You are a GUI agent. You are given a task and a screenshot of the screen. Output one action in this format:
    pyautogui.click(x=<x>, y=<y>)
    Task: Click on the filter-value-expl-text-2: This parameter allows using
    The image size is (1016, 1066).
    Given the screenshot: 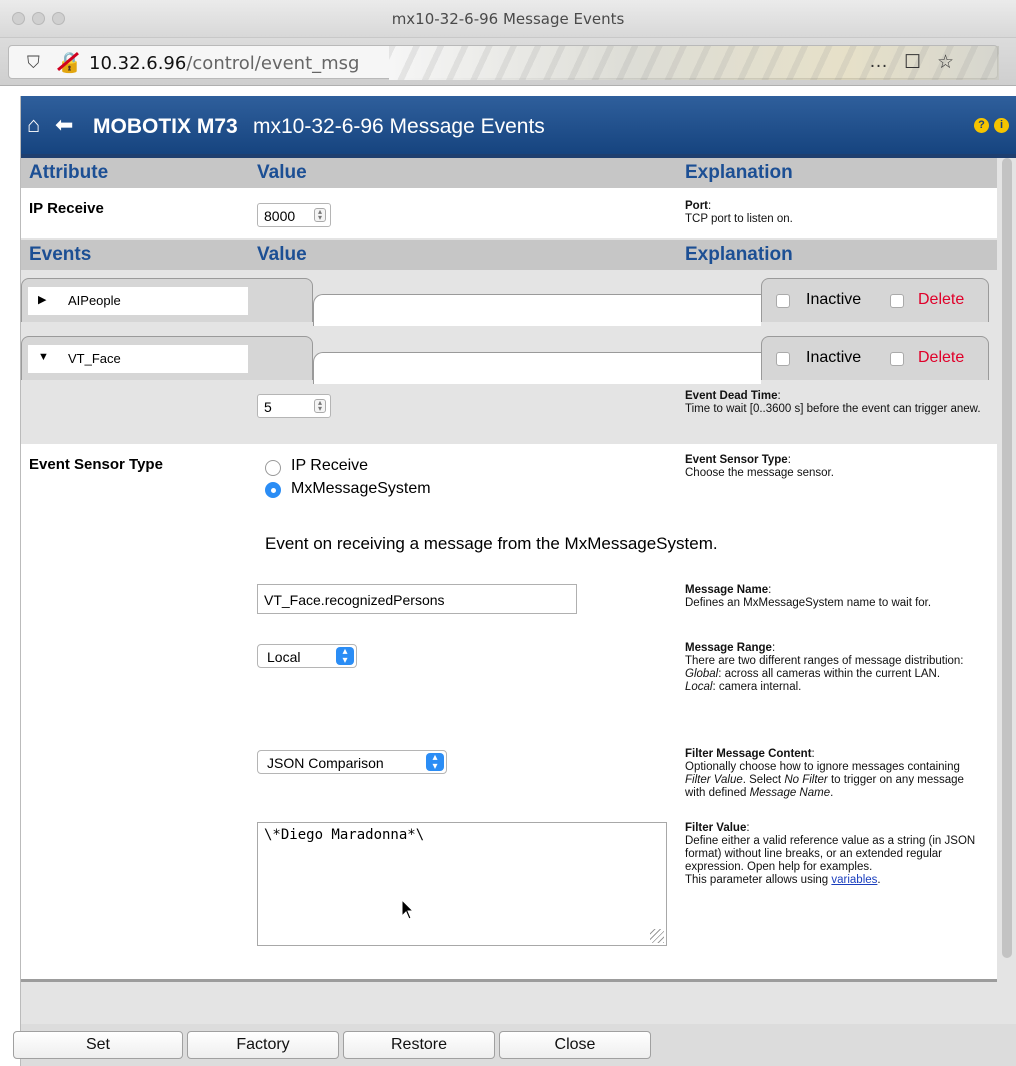 What is the action you would take?
    pyautogui.click(x=758, y=880)
    